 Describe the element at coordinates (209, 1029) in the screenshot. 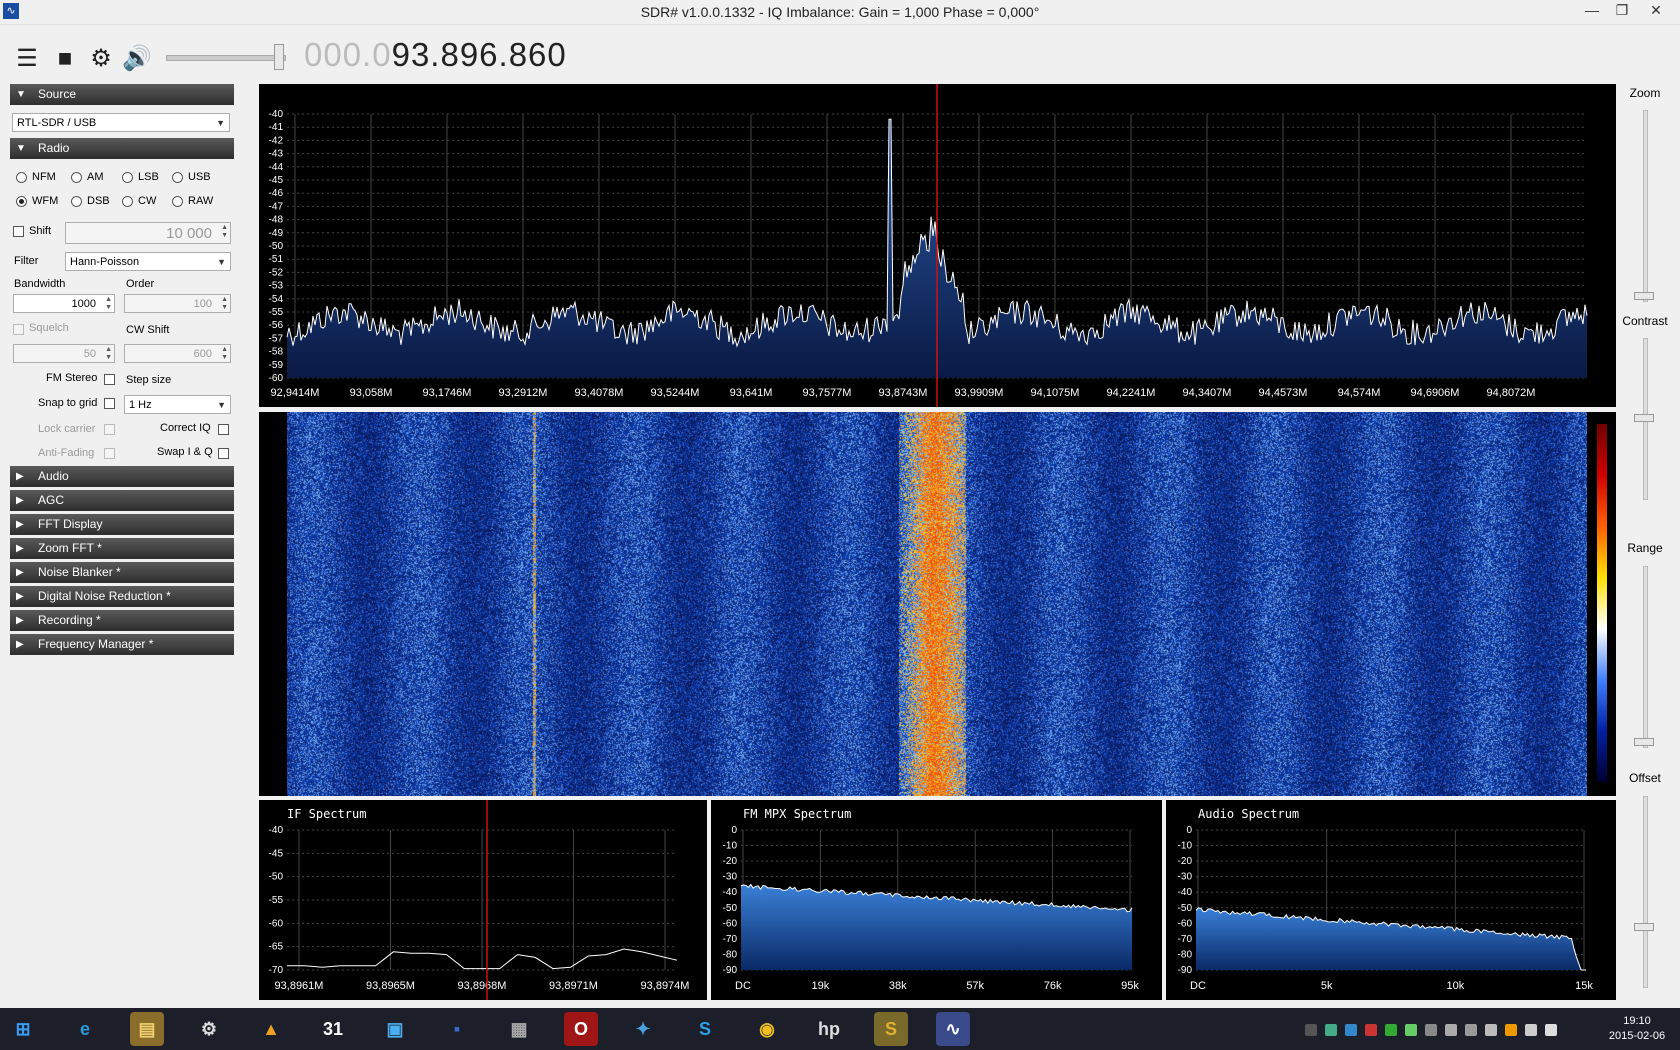

I see `steam-icon: ⚙` at that location.